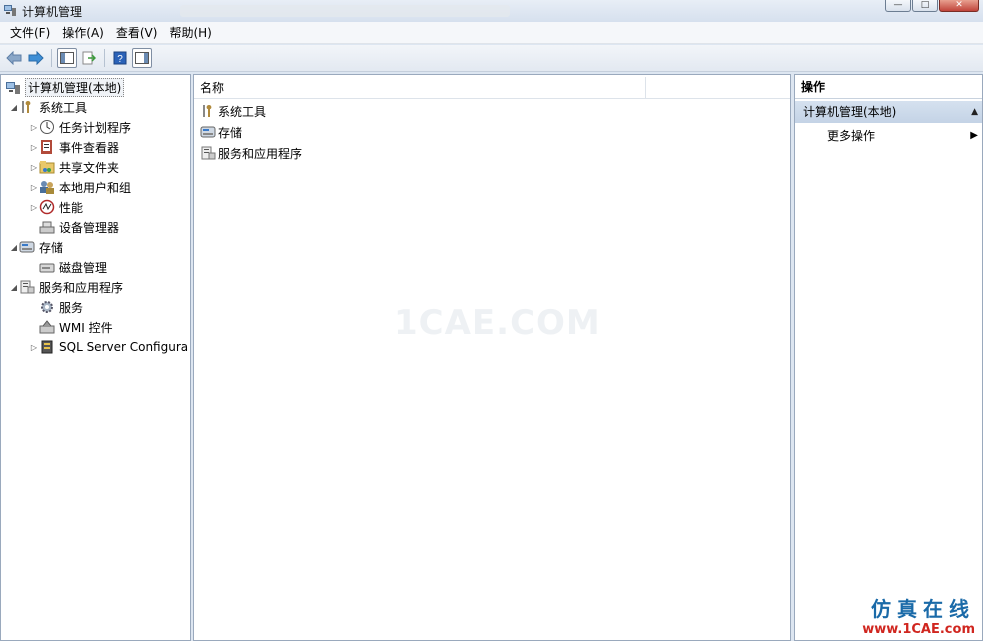  What do you see at coordinates (898, 6) in the screenshot?
I see `minimize-button: —` at bounding box center [898, 6].